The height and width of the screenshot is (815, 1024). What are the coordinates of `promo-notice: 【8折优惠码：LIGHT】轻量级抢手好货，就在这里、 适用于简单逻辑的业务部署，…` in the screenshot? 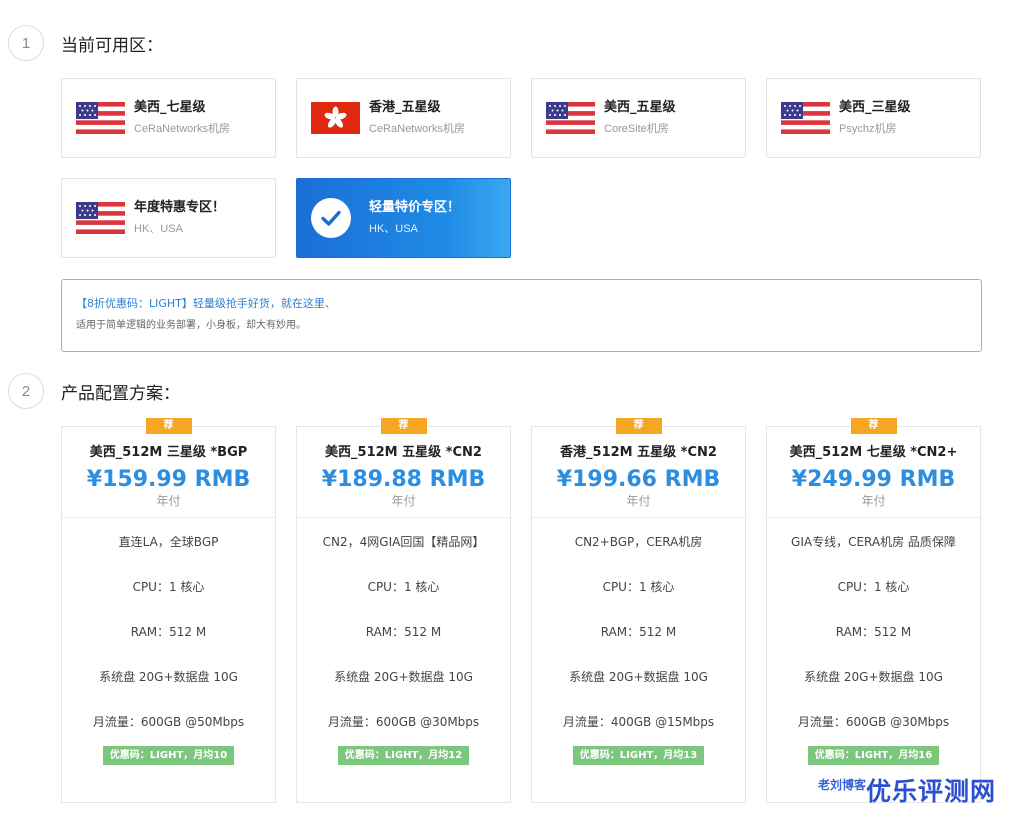 It's located at (521, 315).